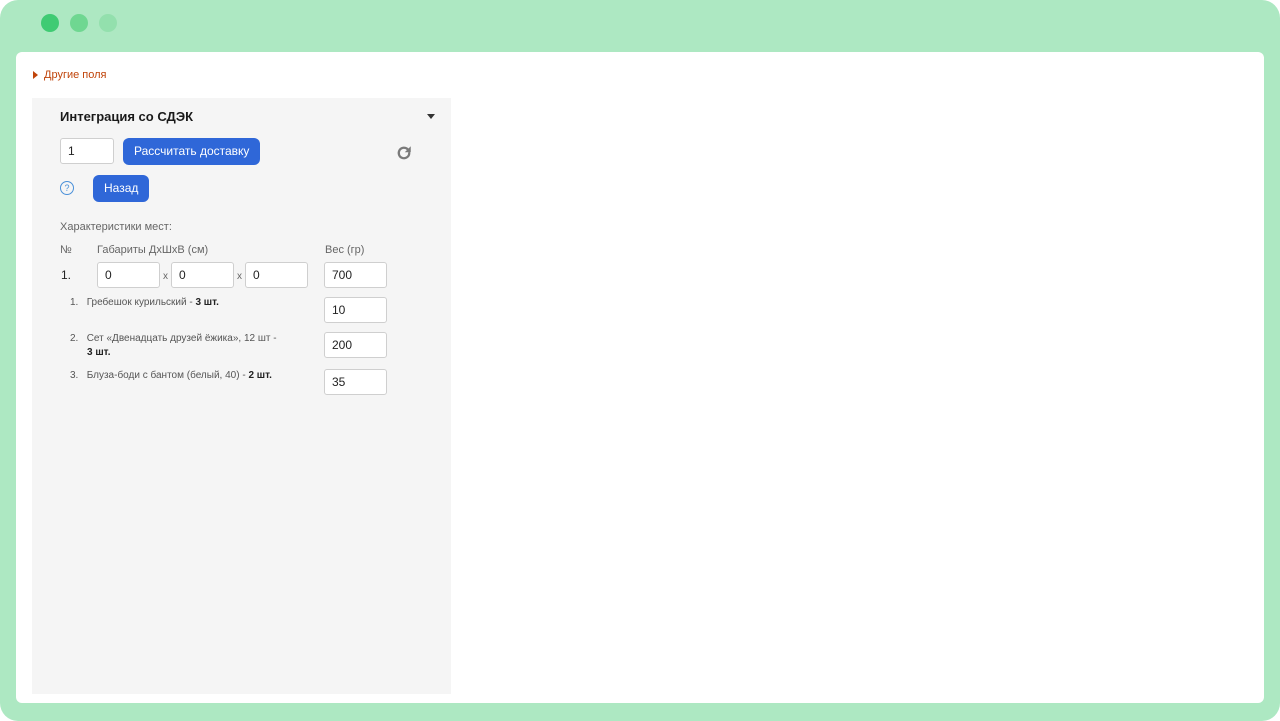  I want to click on item-name: Блуза-боди с бантом (белый, 40) -, so click(167, 375).